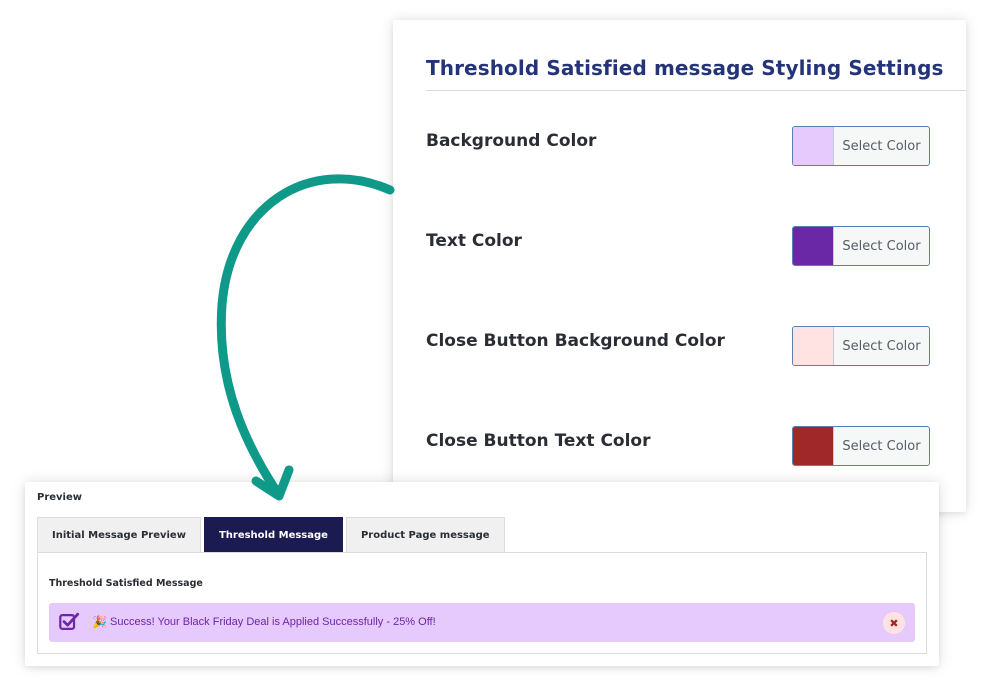  Describe the element at coordinates (425, 535) in the screenshot. I see `tab-product-page-message: Product Page message` at that location.